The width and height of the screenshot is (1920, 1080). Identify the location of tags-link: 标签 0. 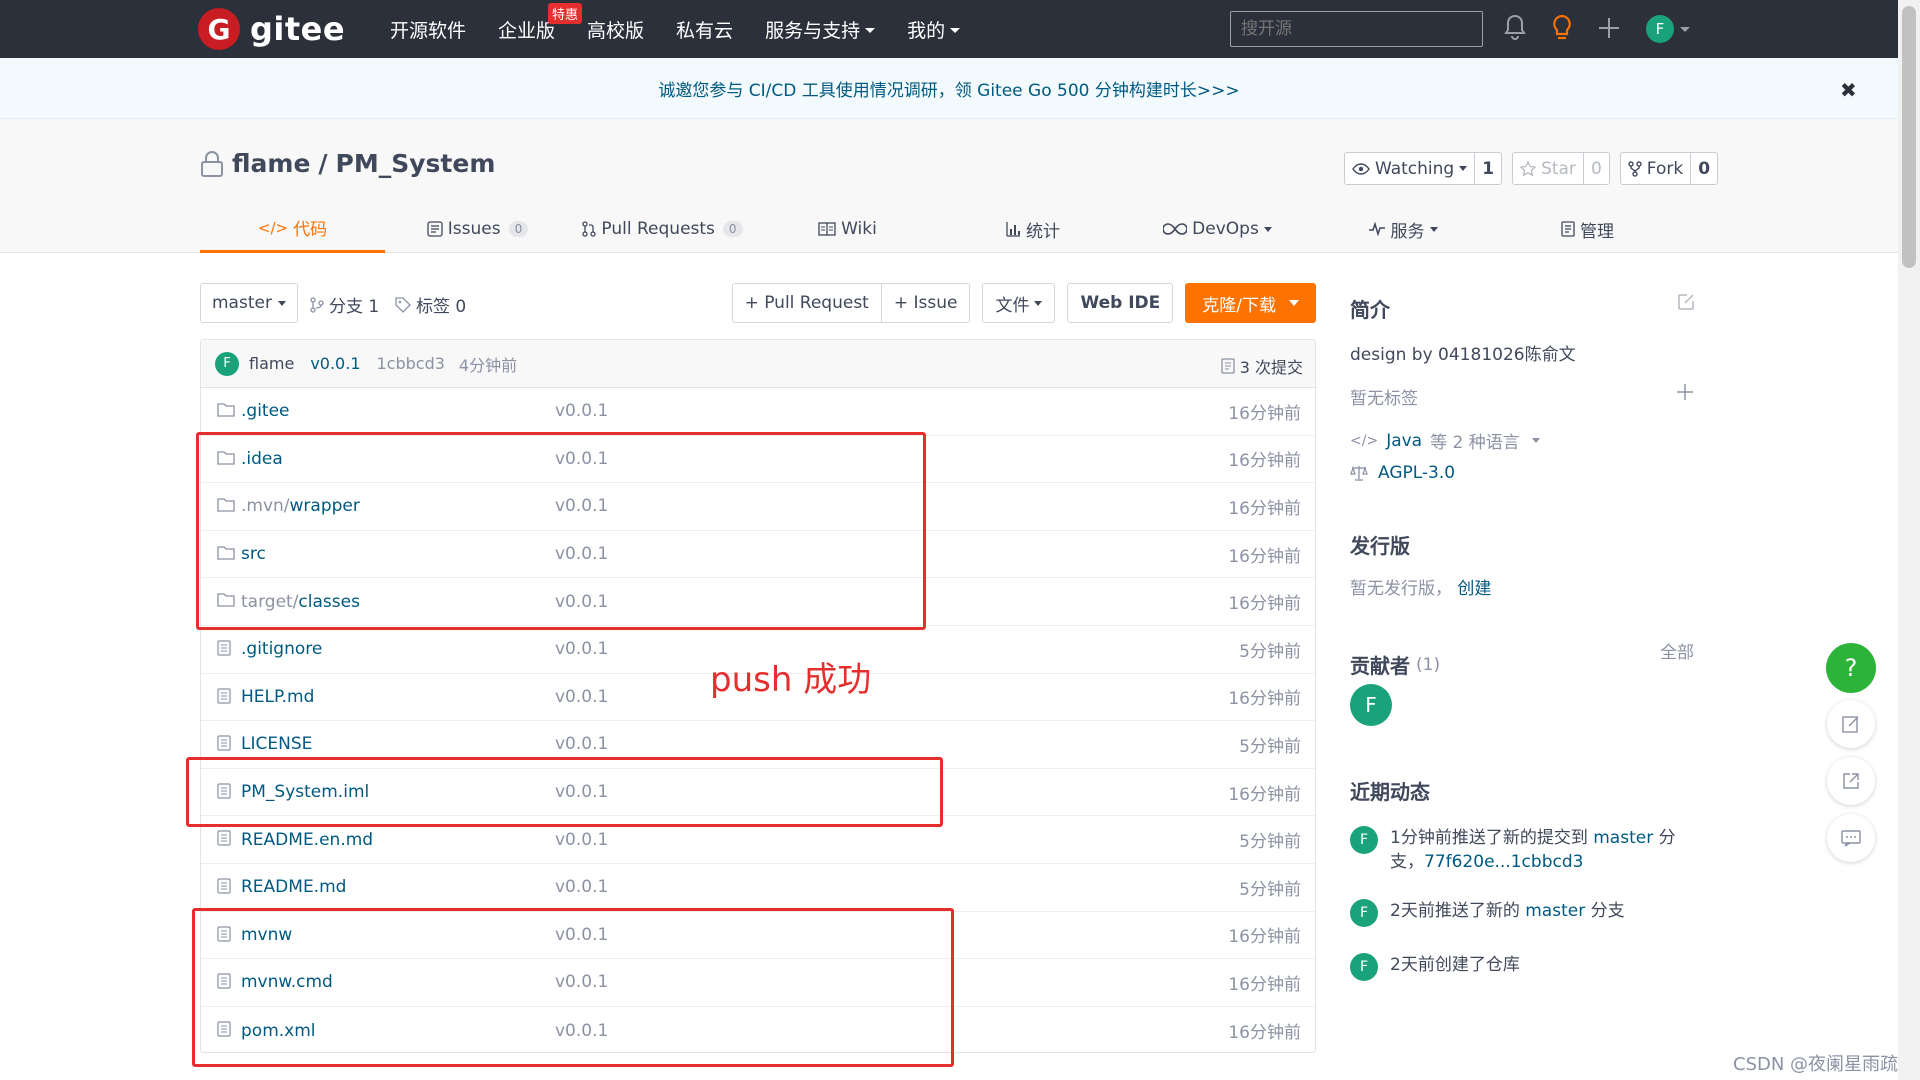
(430, 304).